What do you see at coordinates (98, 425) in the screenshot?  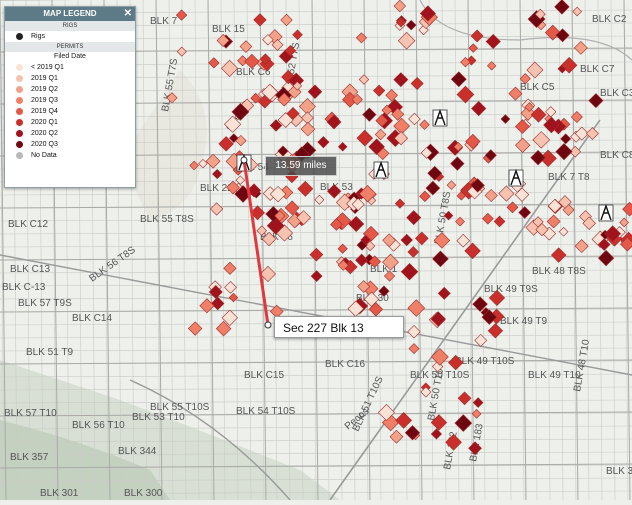 I see `block-label: BLK 56 T10` at bounding box center [98, 425].